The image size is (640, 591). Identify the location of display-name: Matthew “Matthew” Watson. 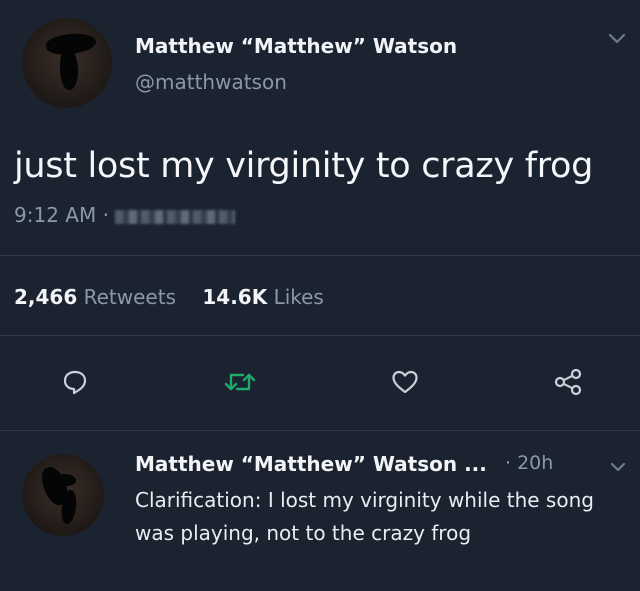
(296, 46).